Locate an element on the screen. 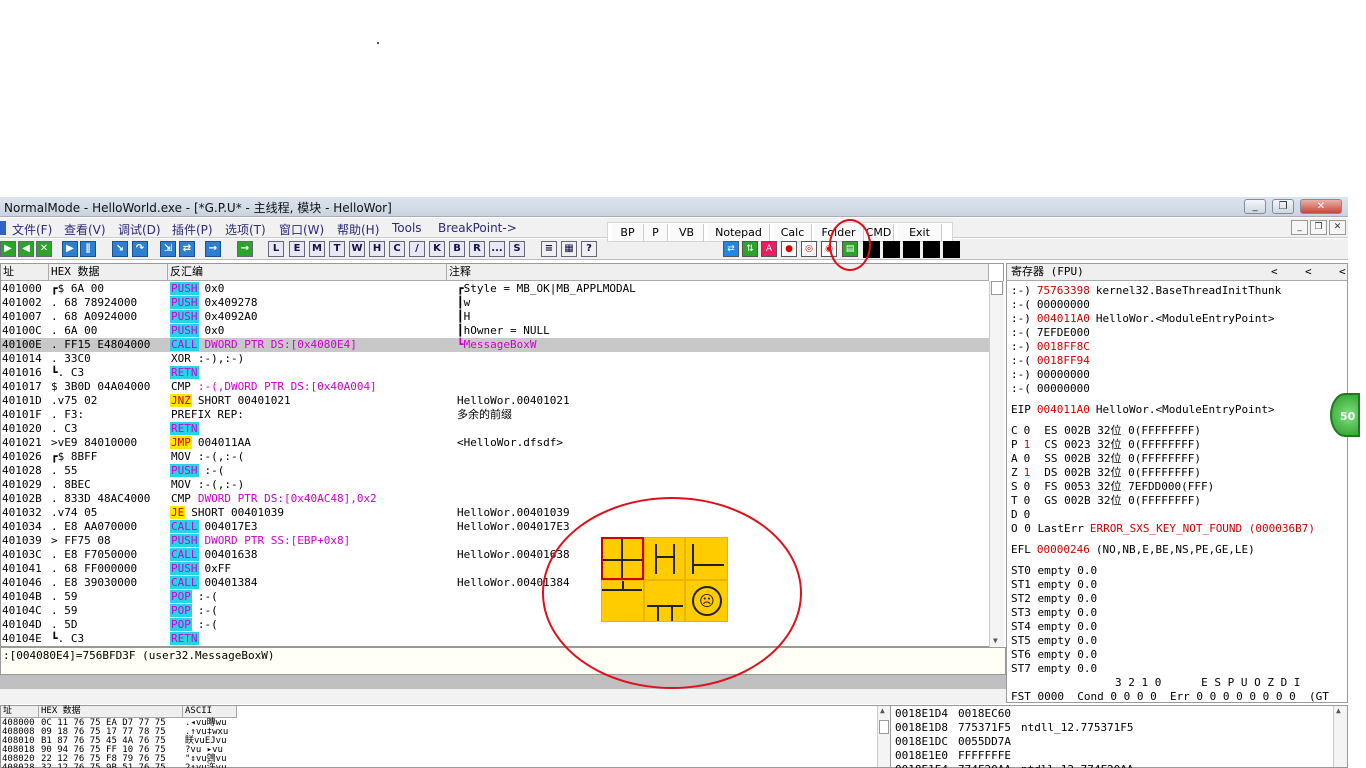 The height and width of the screenshot is (768, 1366). toolbar-E-button: E is located at coordinates (297, 249).